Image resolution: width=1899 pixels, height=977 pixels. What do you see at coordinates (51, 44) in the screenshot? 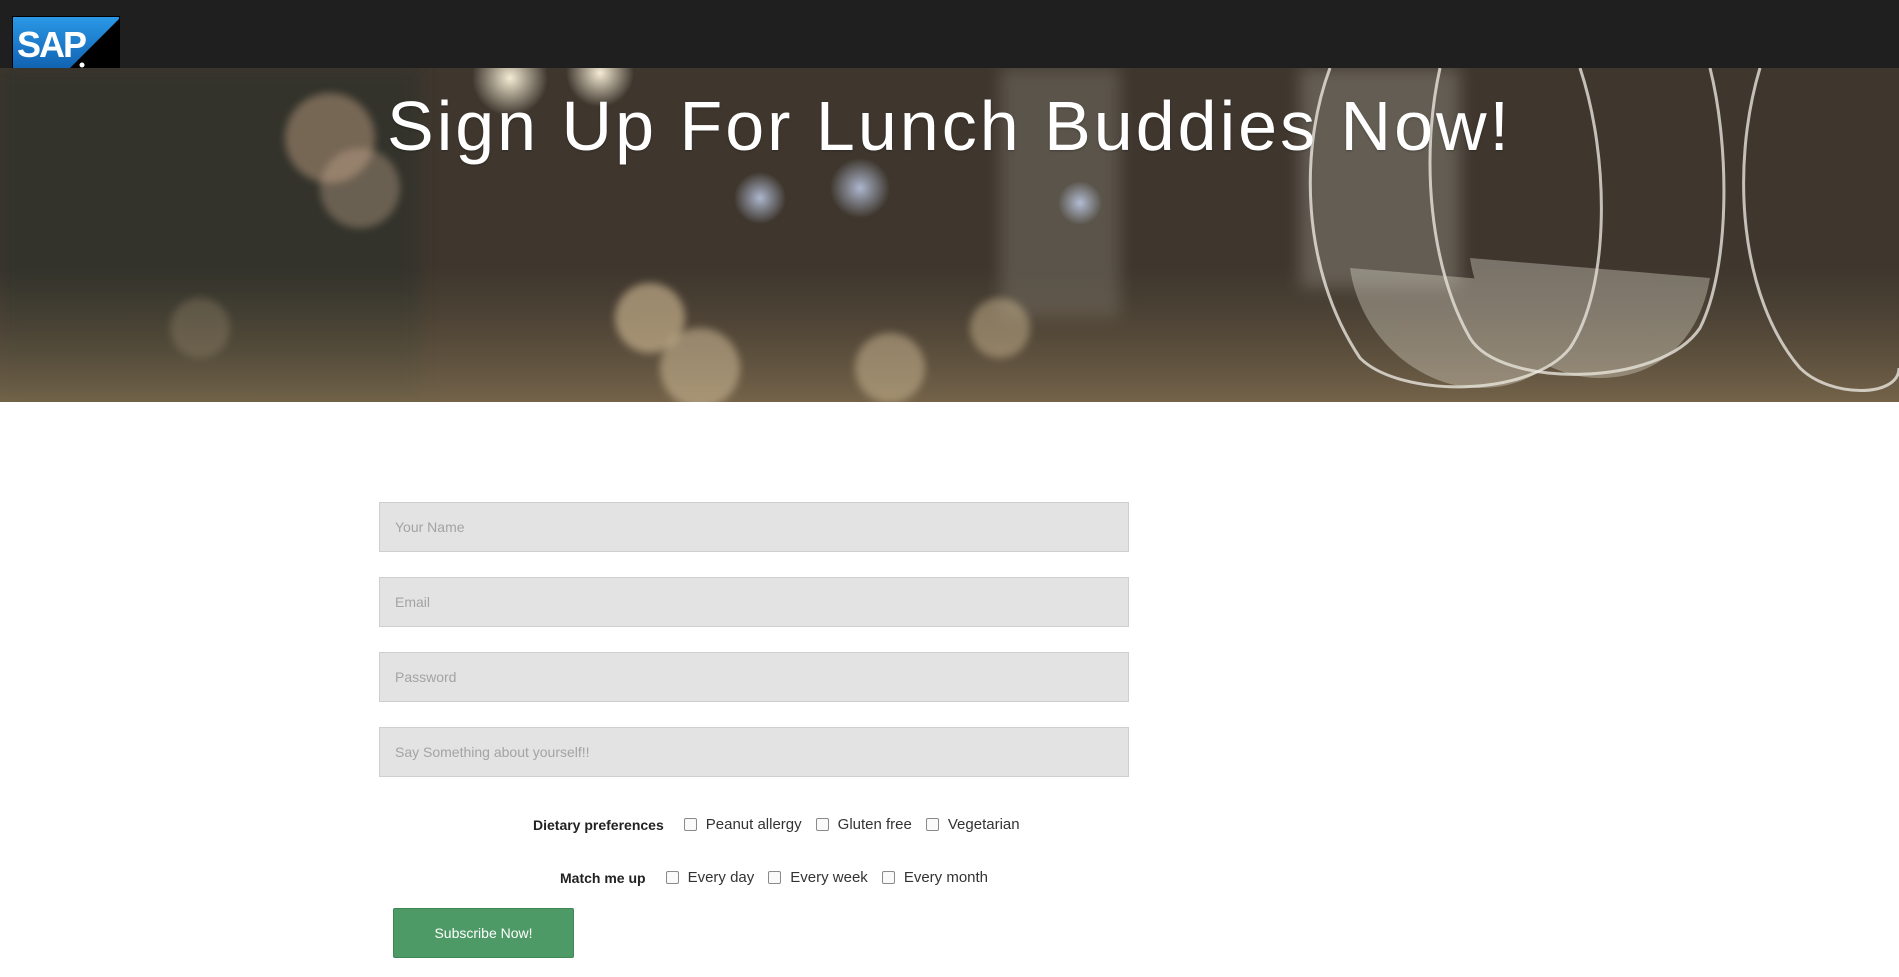
I see `svg-text: SAP` at bounding box center [51, 44].